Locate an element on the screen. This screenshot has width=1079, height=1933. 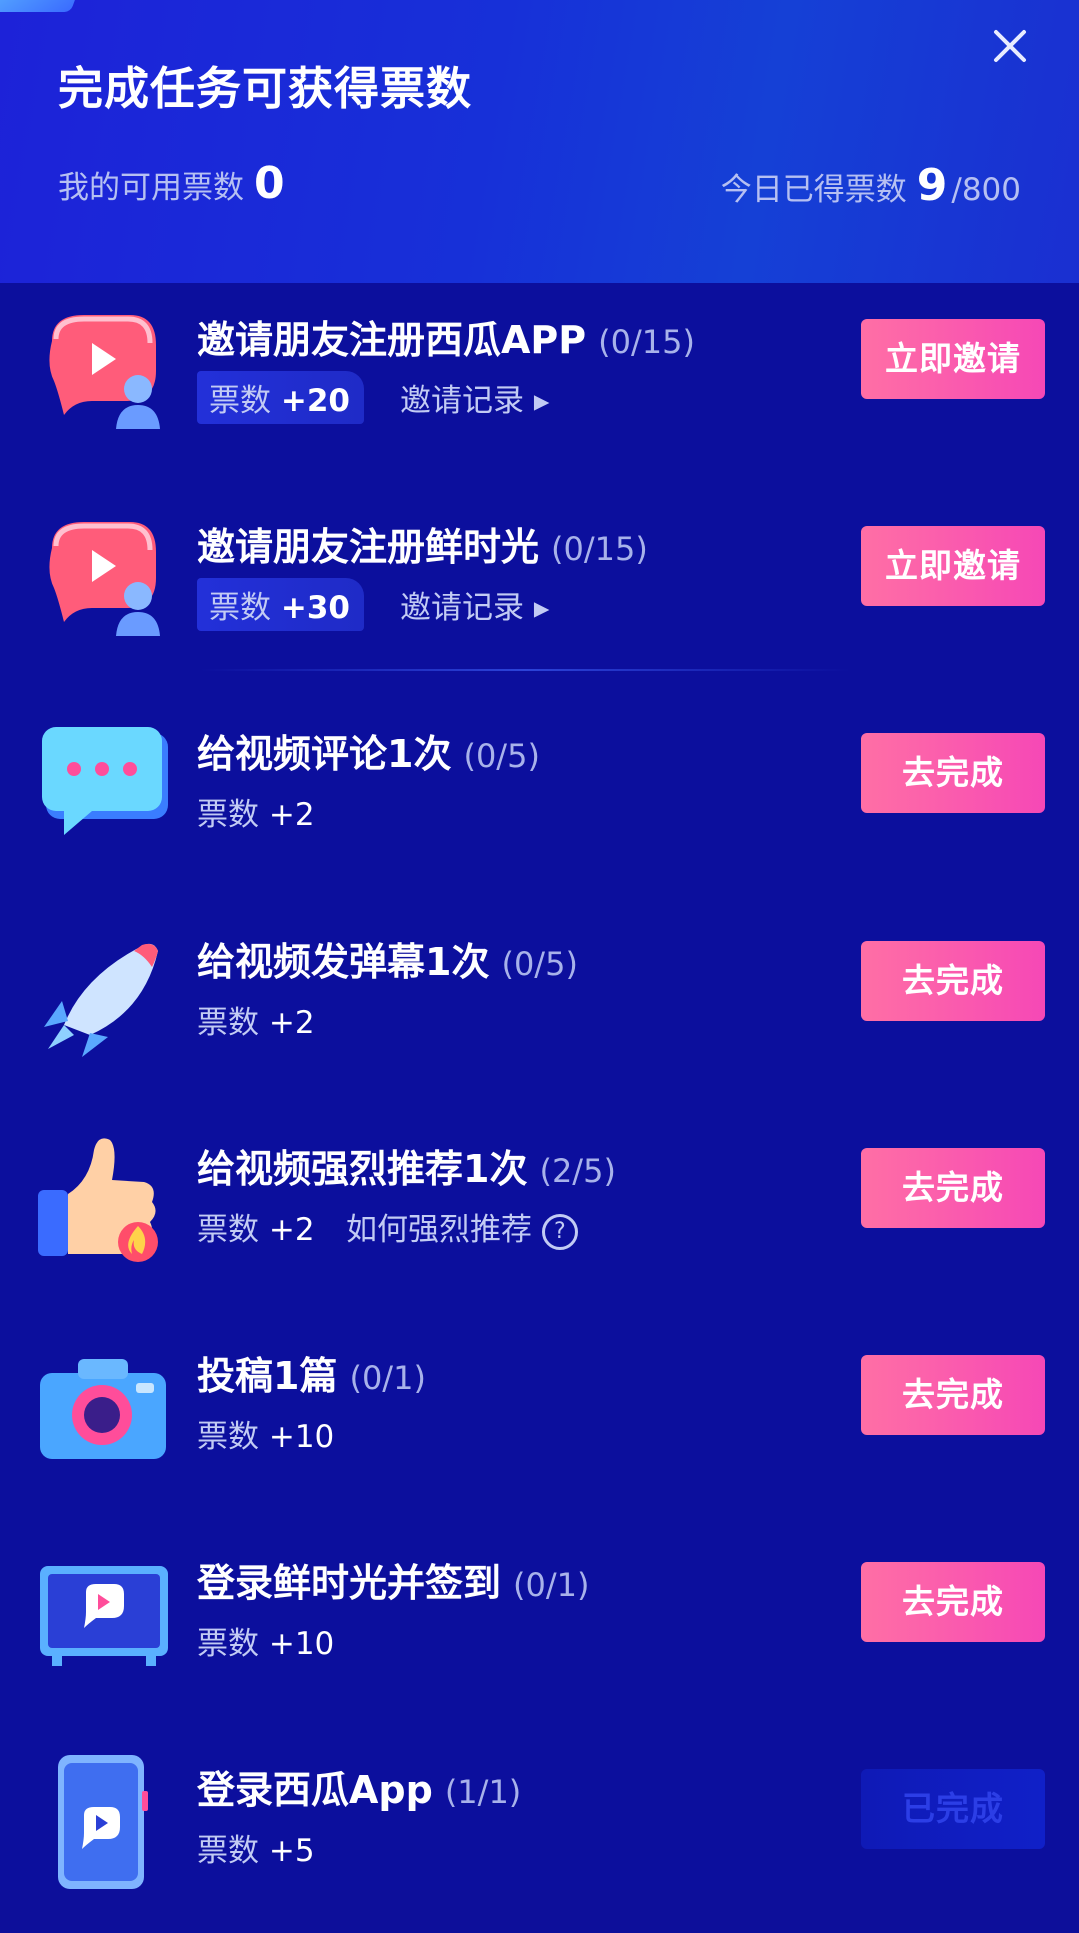
task-title: 邀请朋友注册西瓜APP (0/15) is located at coordinates (446, 336).